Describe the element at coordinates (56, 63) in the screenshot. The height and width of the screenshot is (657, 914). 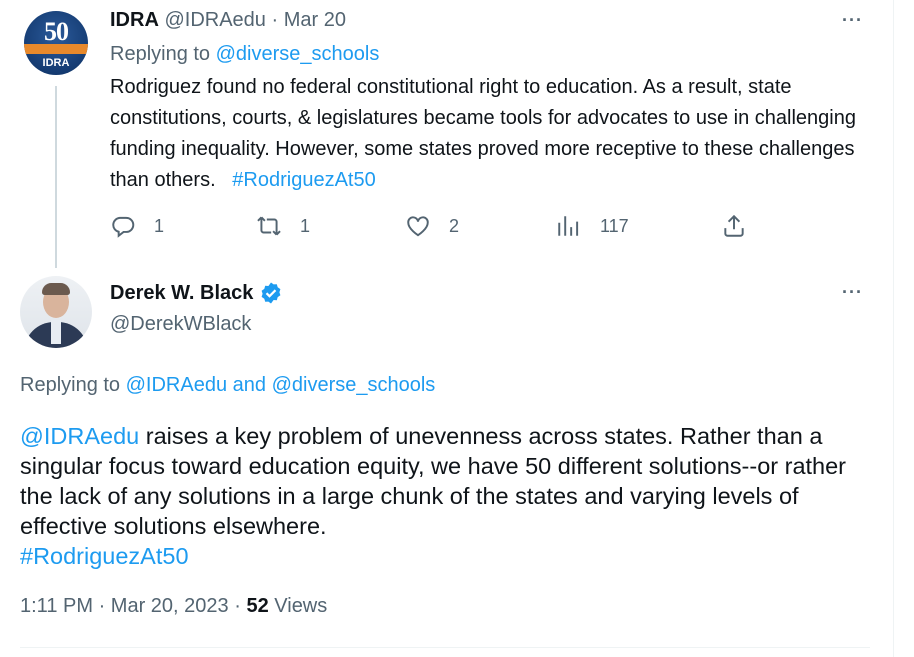
I see `avatar-logo-text: IDRA` at that location.